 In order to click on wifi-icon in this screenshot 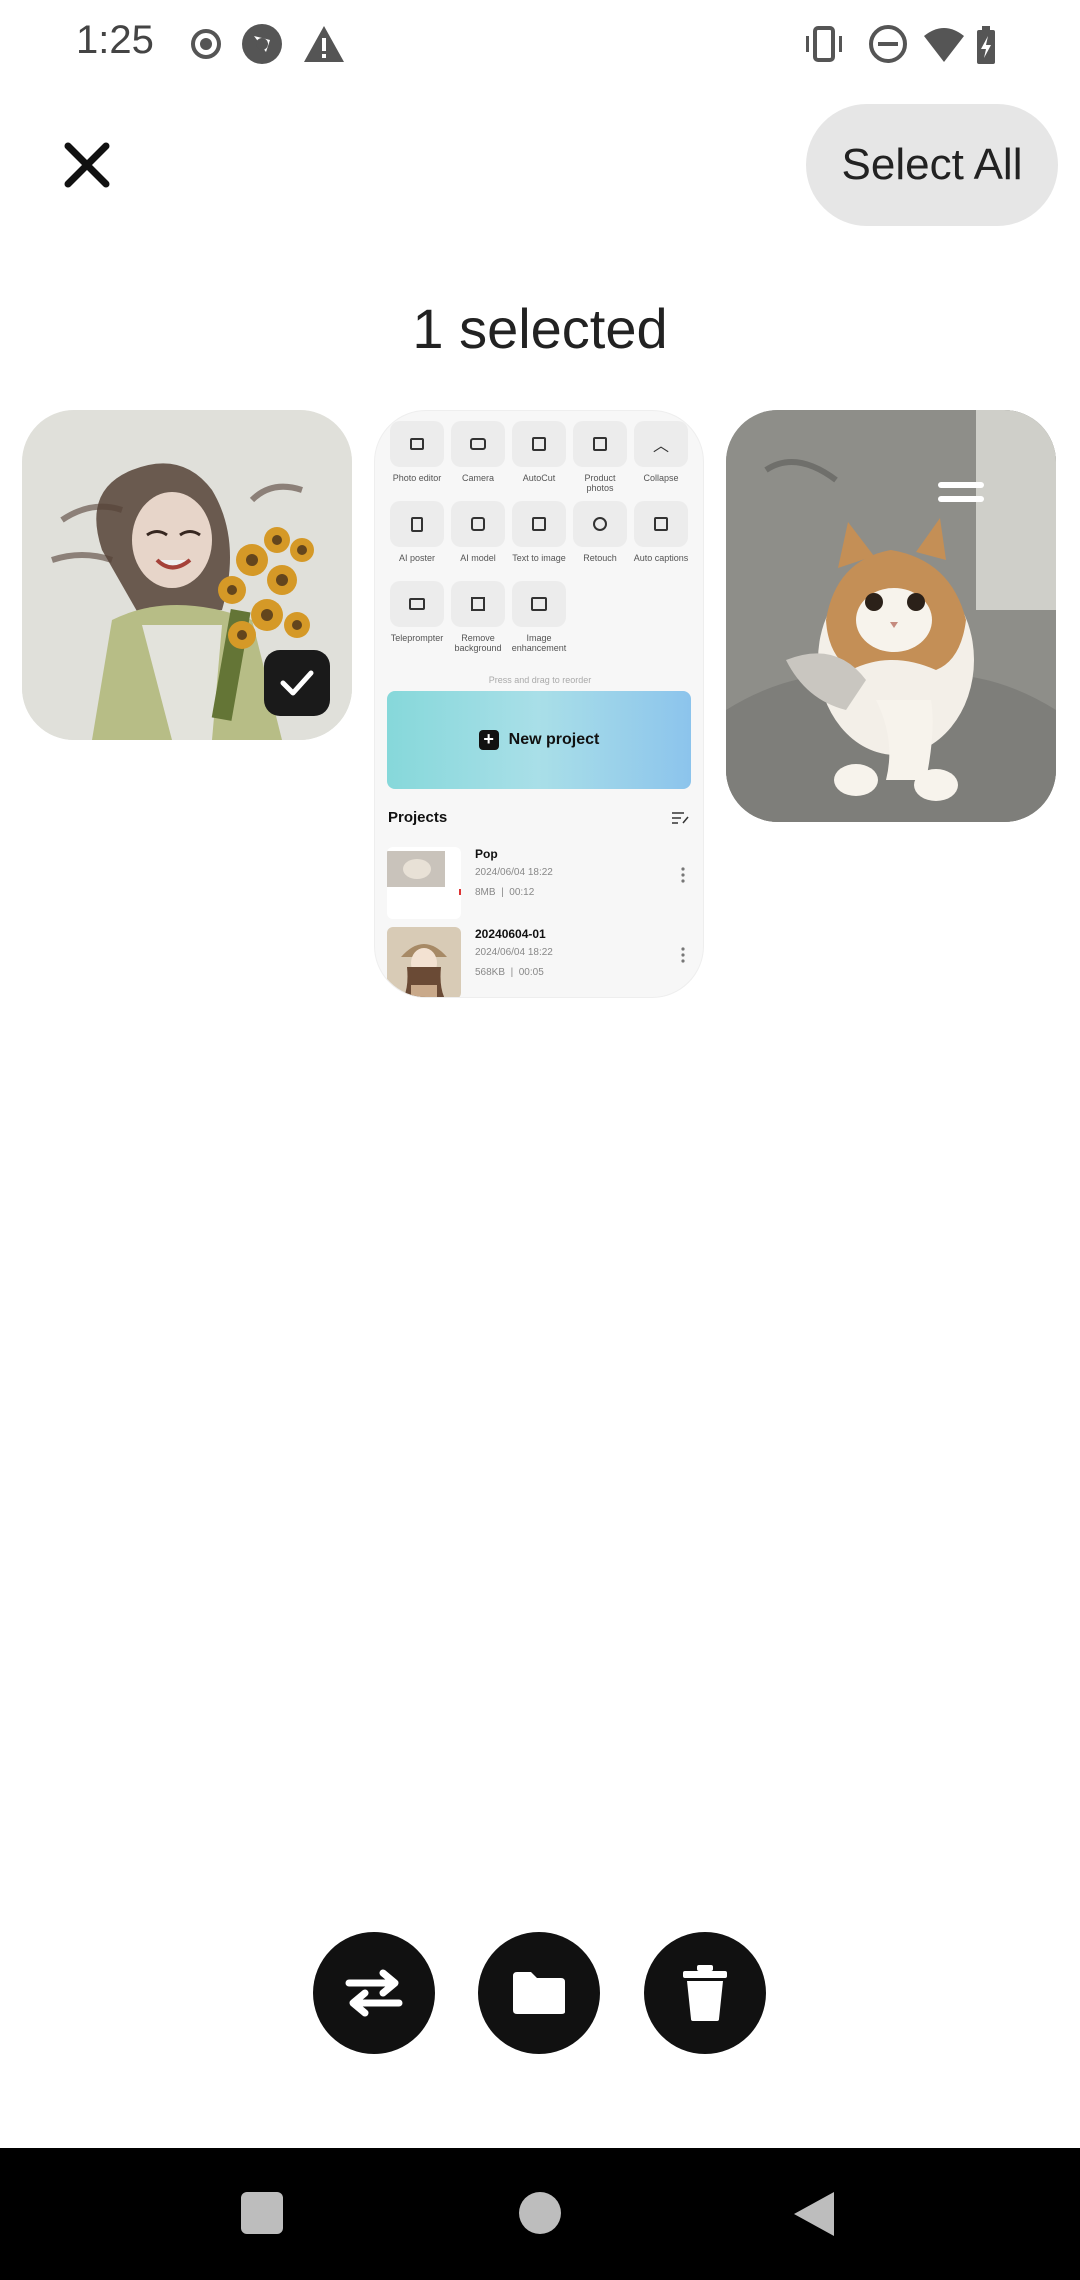, I will do `click(944, 45)`.